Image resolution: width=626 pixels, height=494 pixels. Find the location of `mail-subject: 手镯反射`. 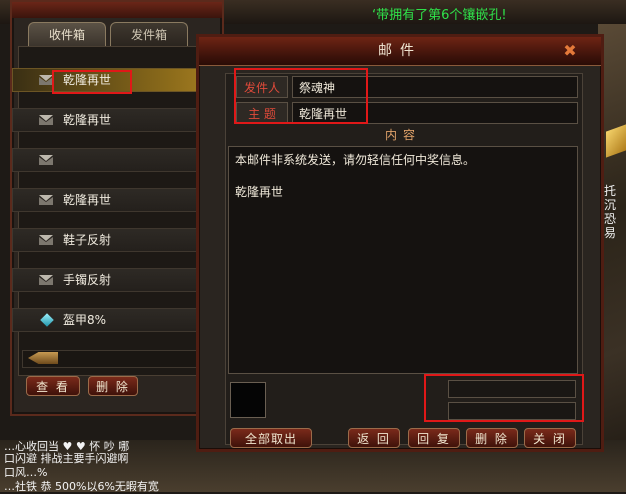

mail-subject: 手镯反射 is located at coordinates (87, 280).